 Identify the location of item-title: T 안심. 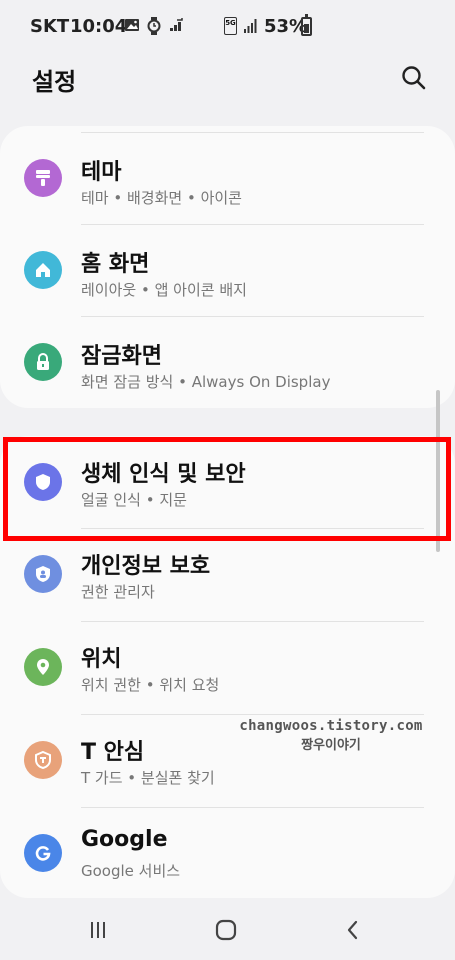
(113, 752).